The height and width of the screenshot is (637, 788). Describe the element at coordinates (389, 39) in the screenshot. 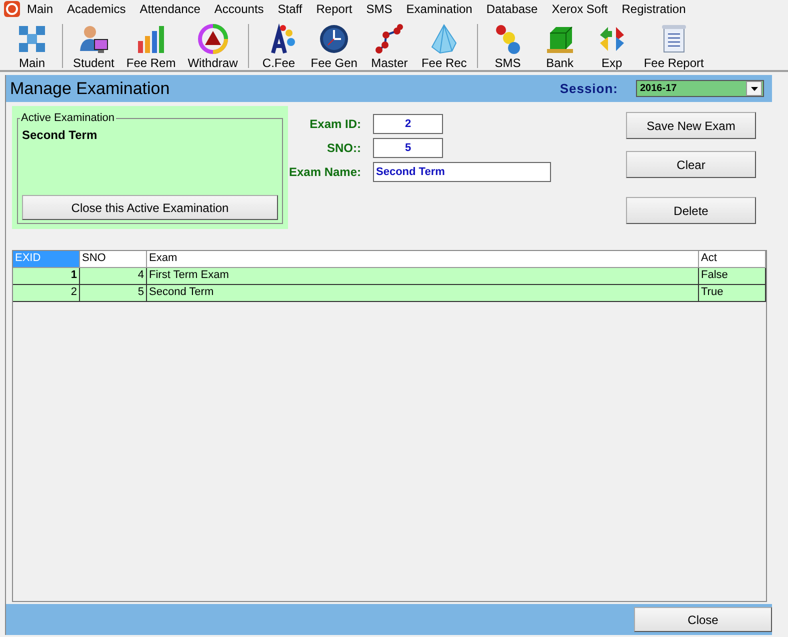

I see `node-graph-icon` at that location.